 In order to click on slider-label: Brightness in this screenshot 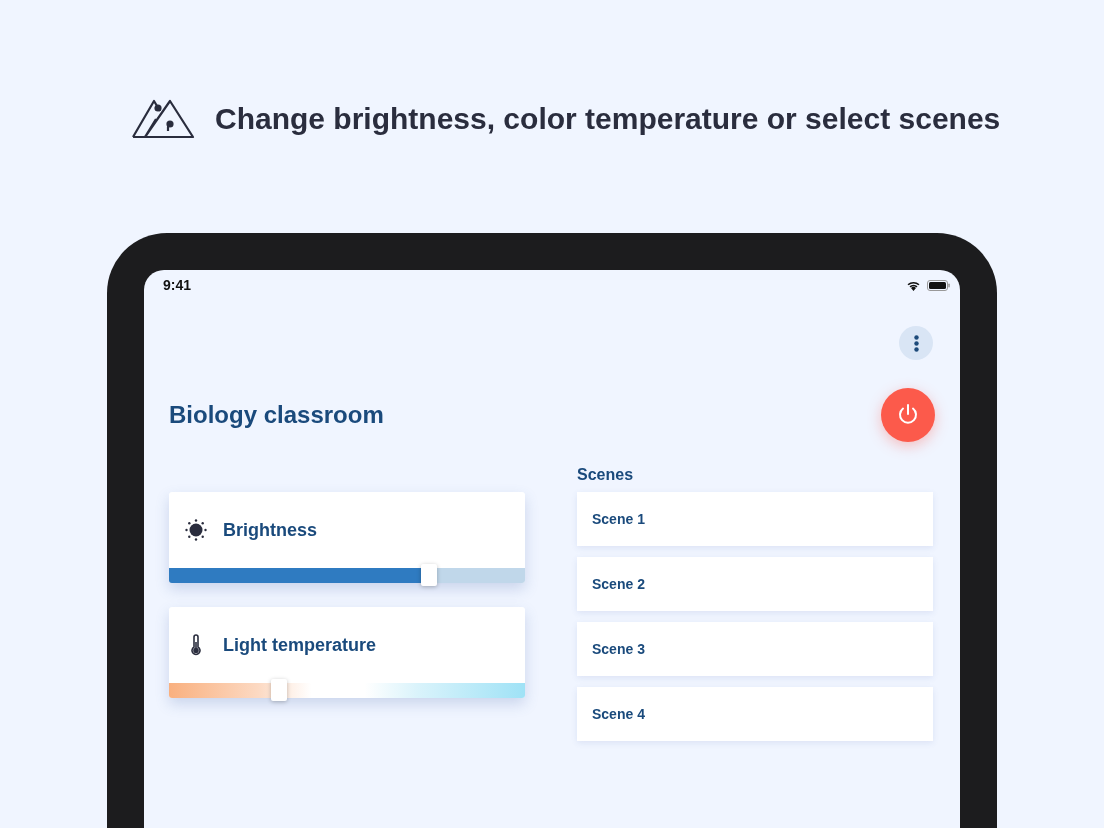, I will do `click(270, 530)`.